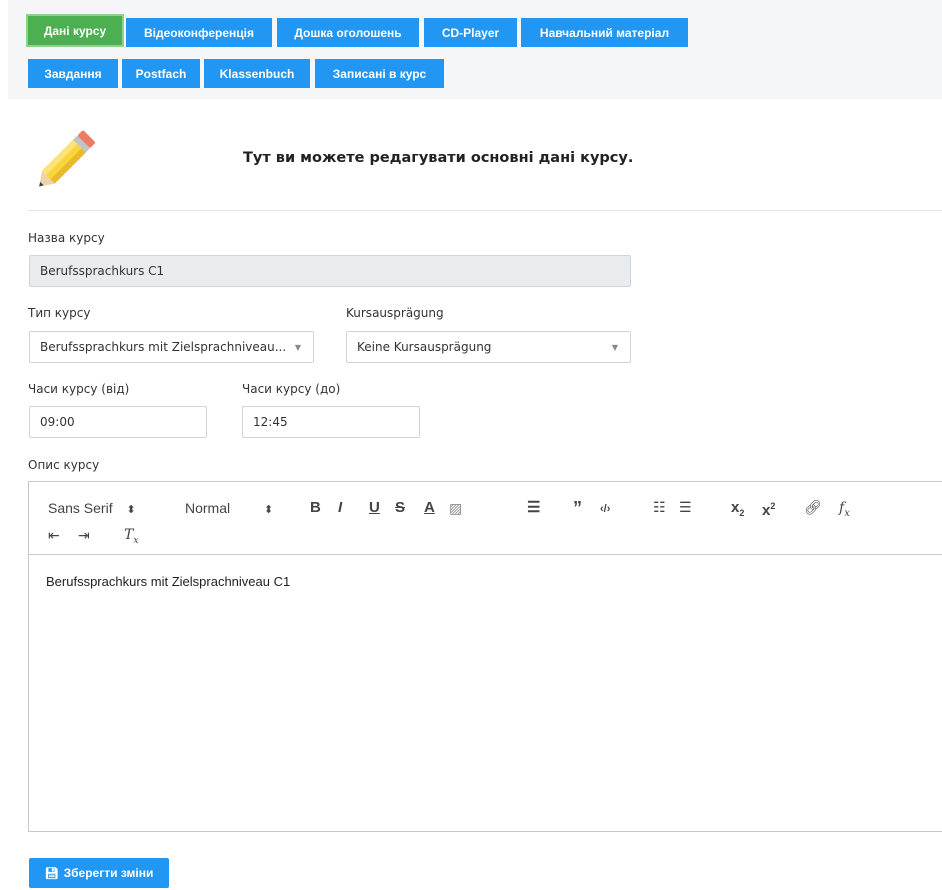 This screenshot has width=942, height=890. I want to click on hours-from-label: Часи курсу (від), so click(79, 389).